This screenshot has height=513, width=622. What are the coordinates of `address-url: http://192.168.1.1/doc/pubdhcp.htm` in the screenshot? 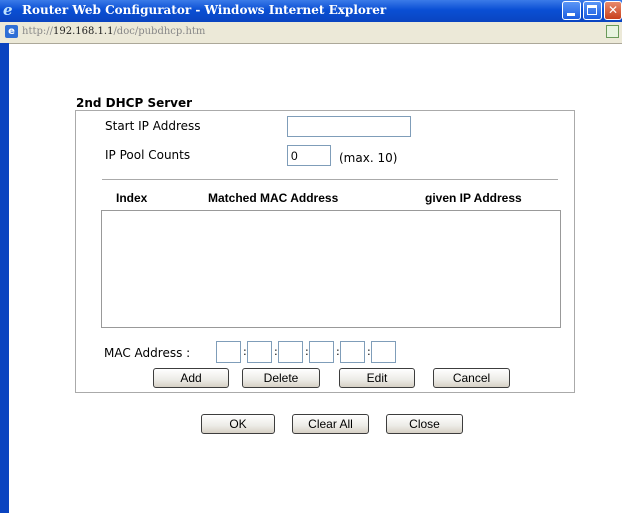 It's located at (113, 31).